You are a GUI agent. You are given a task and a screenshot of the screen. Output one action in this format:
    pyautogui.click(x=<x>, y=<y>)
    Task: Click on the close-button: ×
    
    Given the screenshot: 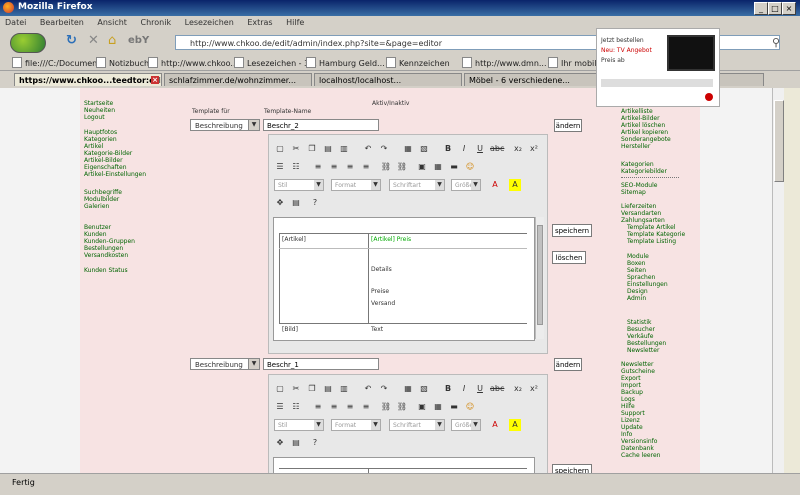 What is the action you would take?
    pyautogui.click(x=789, y=8)
    